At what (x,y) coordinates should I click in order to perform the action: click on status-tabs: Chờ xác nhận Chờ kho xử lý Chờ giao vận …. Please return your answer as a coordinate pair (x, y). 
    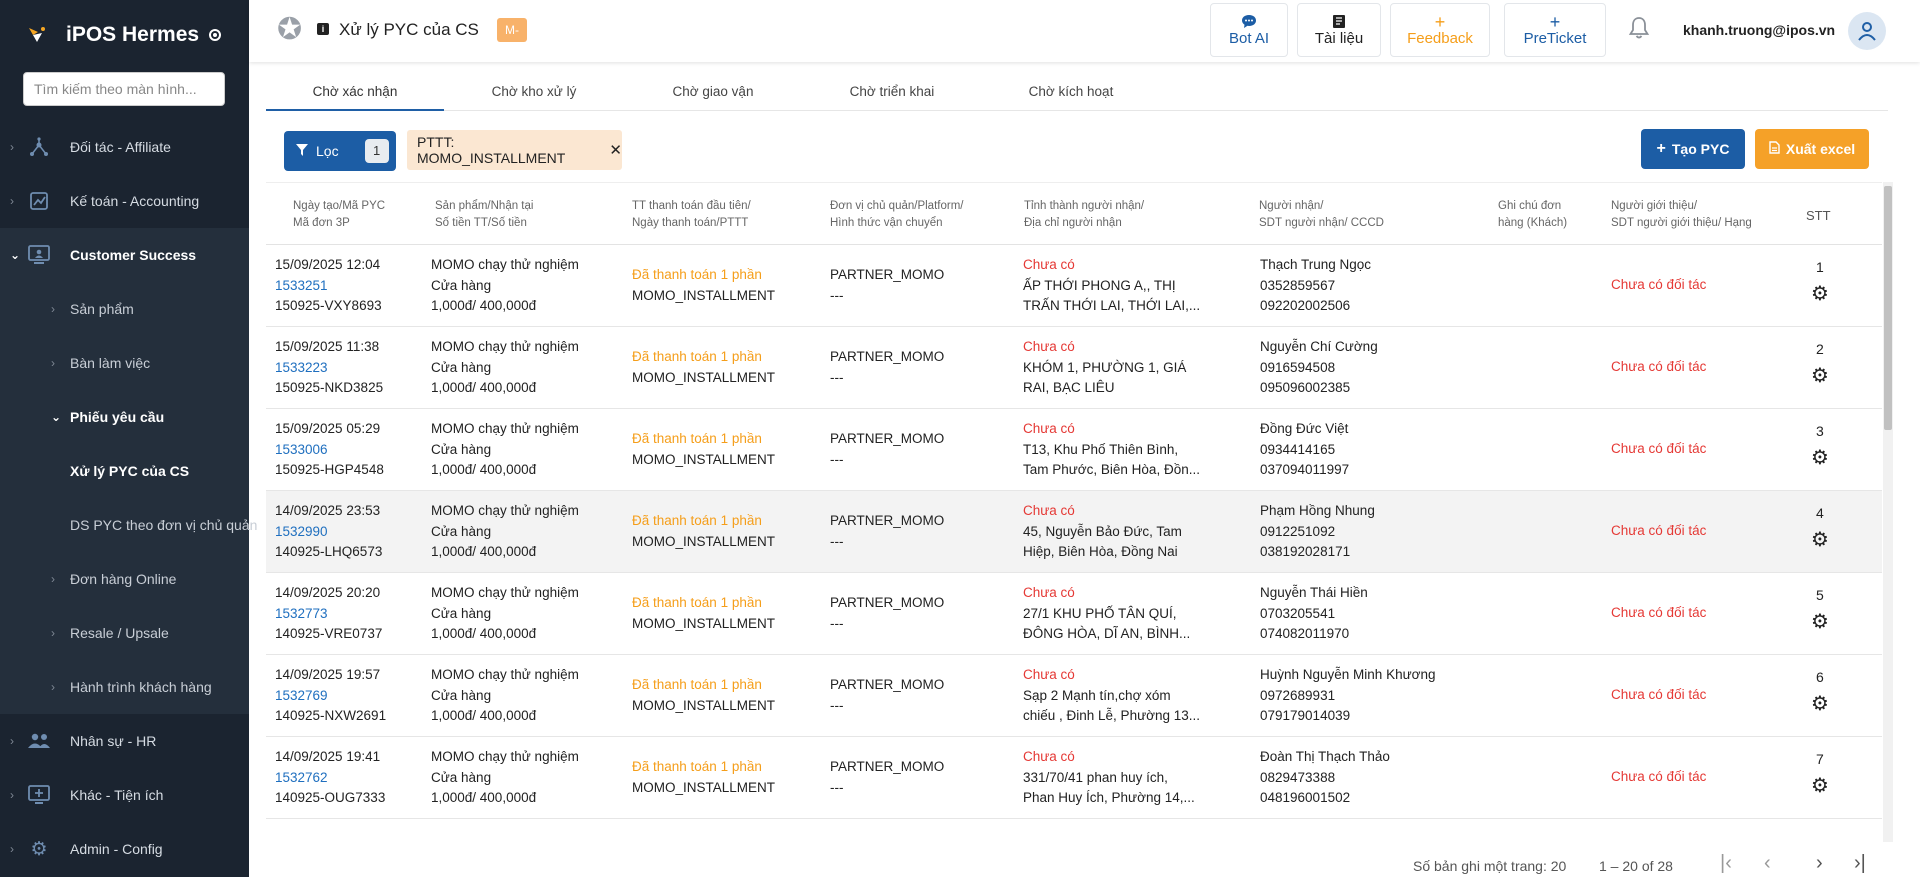
    Looking at the image, I should click on (1077, 94).